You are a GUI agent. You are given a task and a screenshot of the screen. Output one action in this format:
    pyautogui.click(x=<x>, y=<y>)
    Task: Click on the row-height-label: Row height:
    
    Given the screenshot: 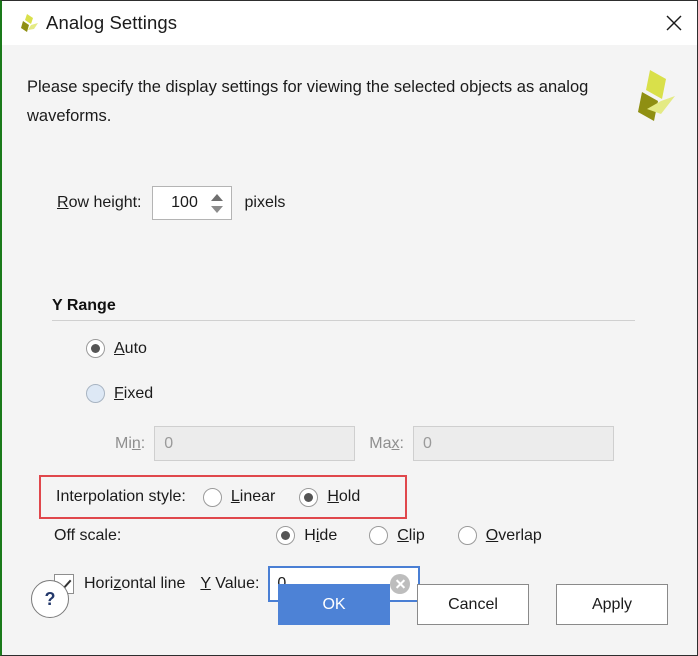 What is the action you would take?
    pyautogui.click(x=99, y=203)
    